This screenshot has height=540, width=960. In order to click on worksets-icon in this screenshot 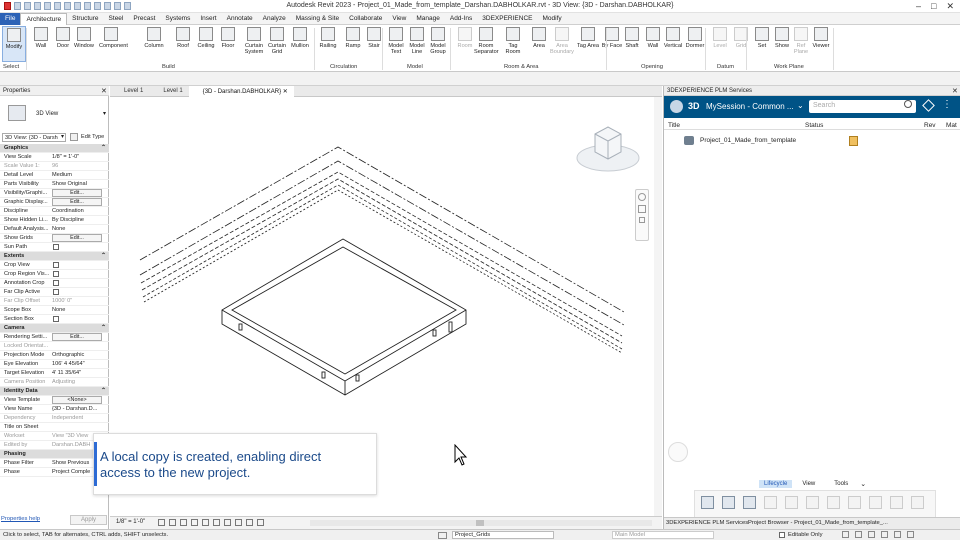, I will do `click(442, 535)`.